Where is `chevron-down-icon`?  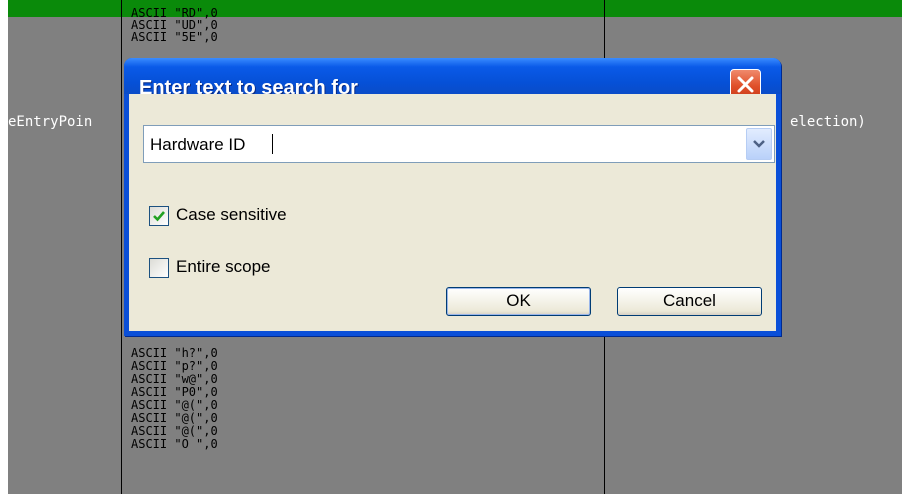 chevron-down-icon is located at coordinates (759, 144).